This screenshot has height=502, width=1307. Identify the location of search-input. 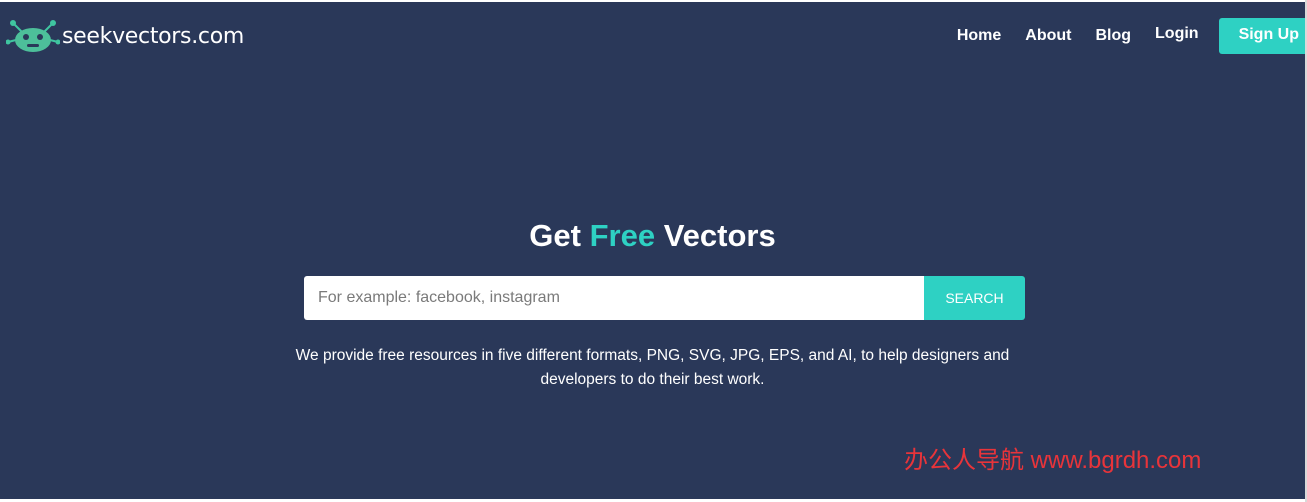
(614, 298).